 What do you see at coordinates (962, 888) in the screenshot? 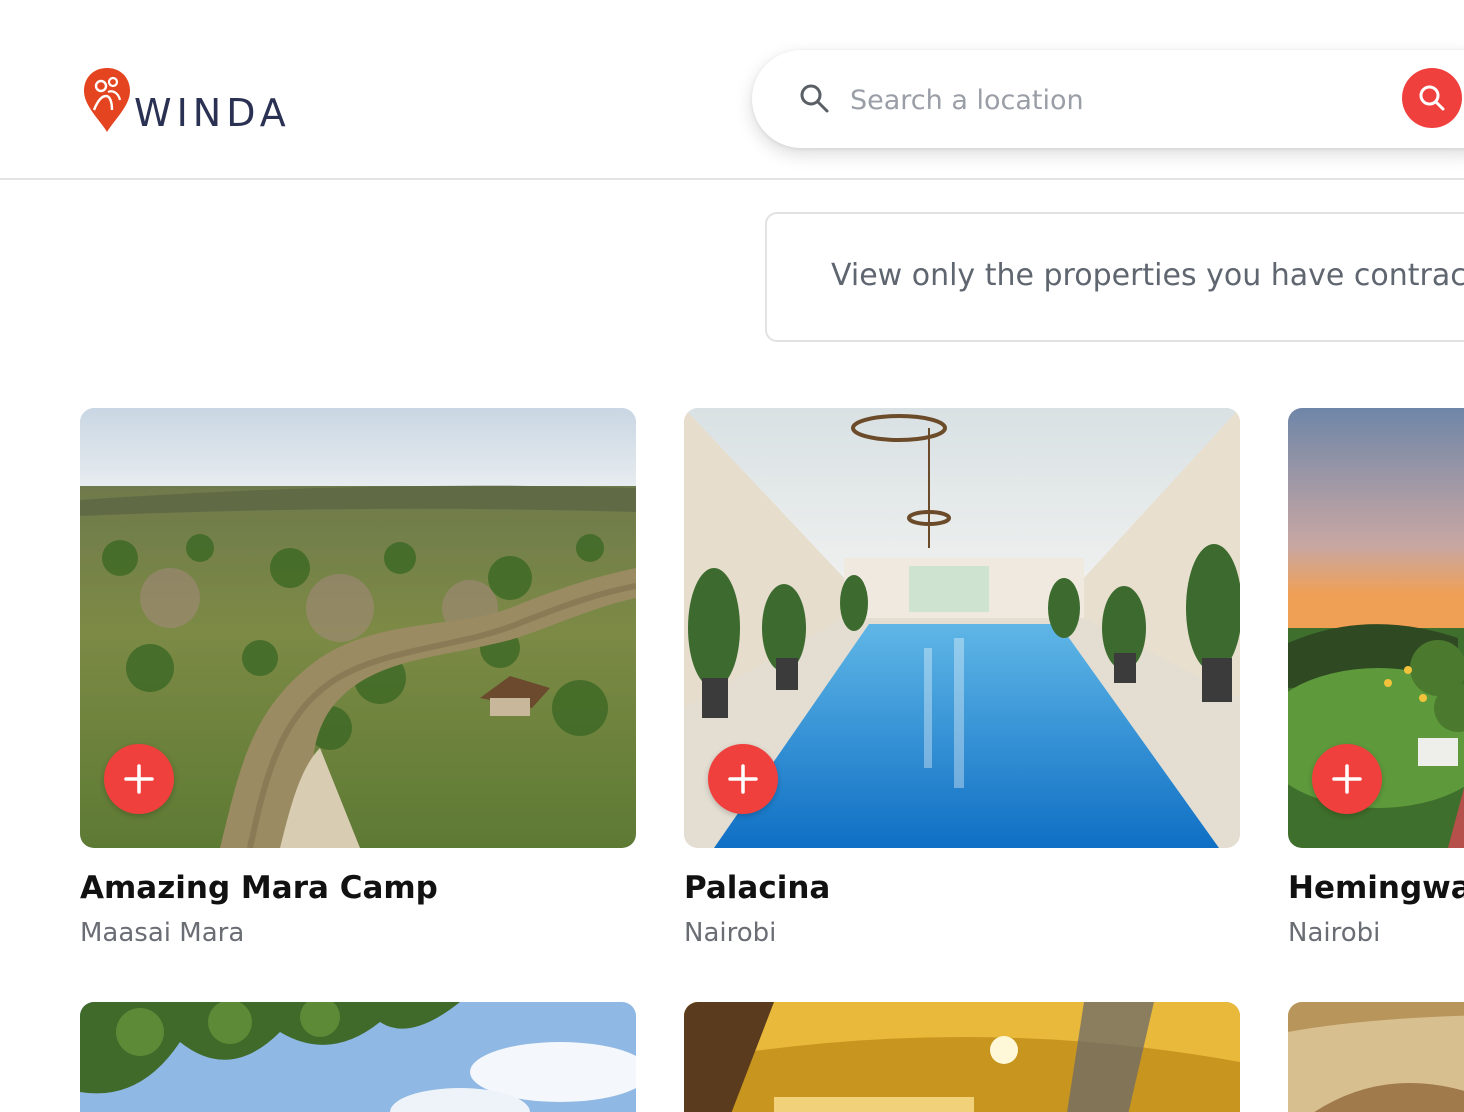
I see `property-name: Palacina` at bounding box center [962, 888].